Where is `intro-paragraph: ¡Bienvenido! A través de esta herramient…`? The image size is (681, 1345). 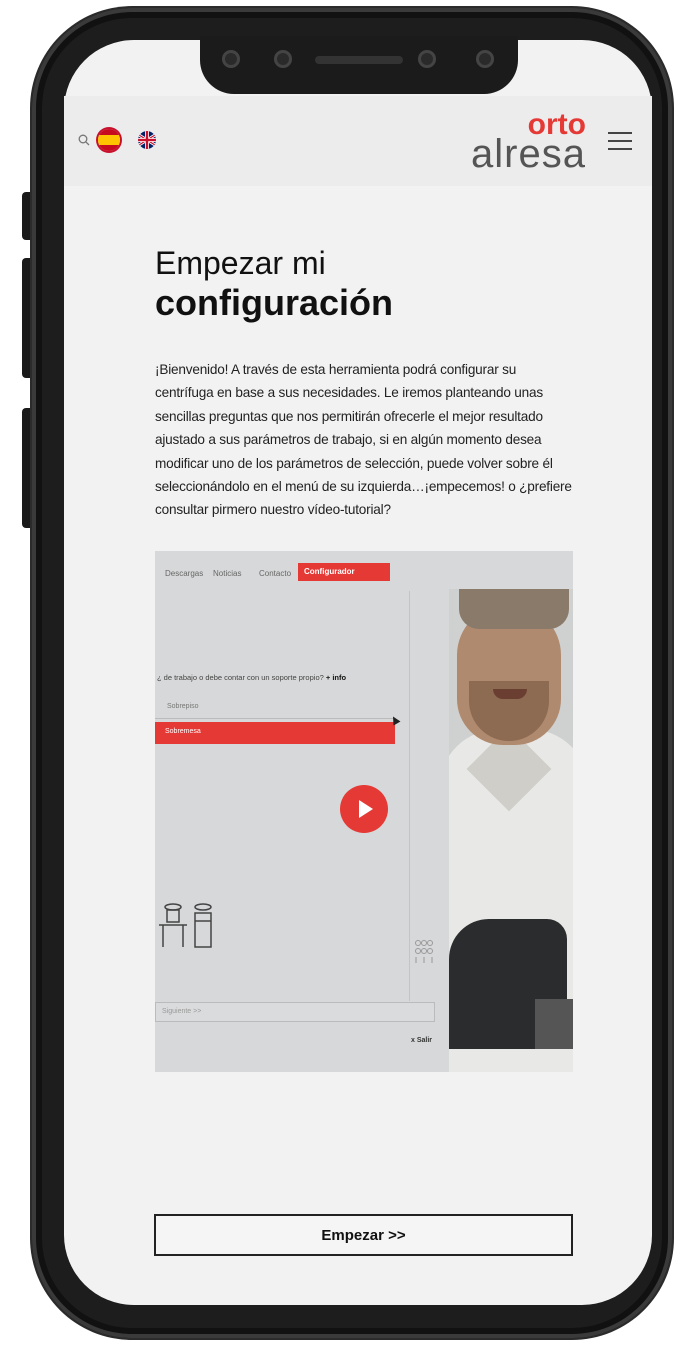
intro-paragraph: ¡Bienvenido! A través de esta herramient… is located at coordinates (363, 440).